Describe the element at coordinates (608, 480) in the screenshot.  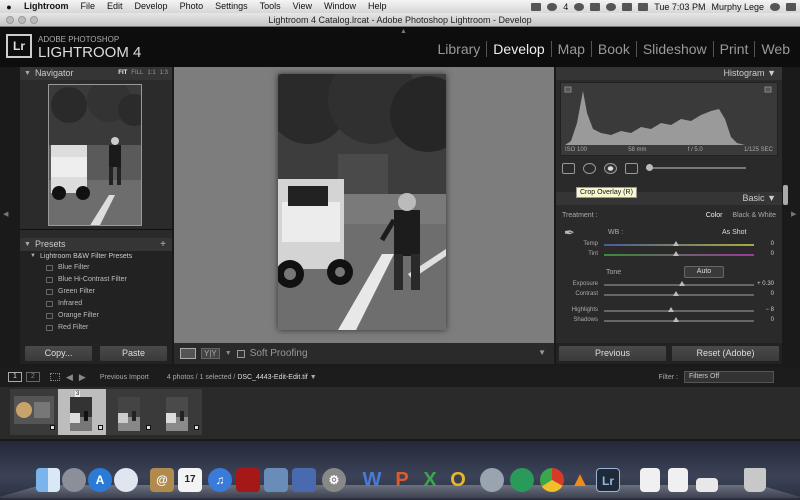
I see `lightroom-dock-icon: Lr` at that location.